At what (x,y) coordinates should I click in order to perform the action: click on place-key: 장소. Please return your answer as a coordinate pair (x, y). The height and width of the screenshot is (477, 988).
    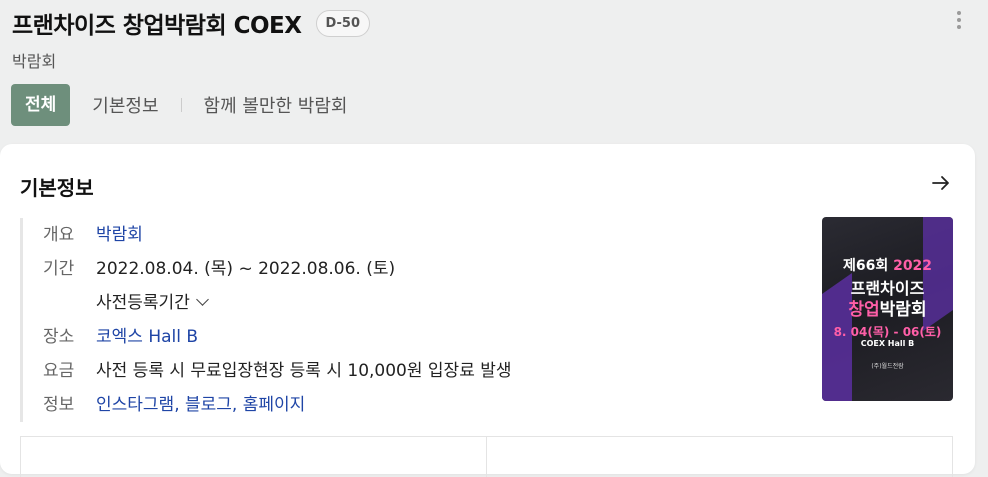
    Looking at the image, I should click on (59, 337).